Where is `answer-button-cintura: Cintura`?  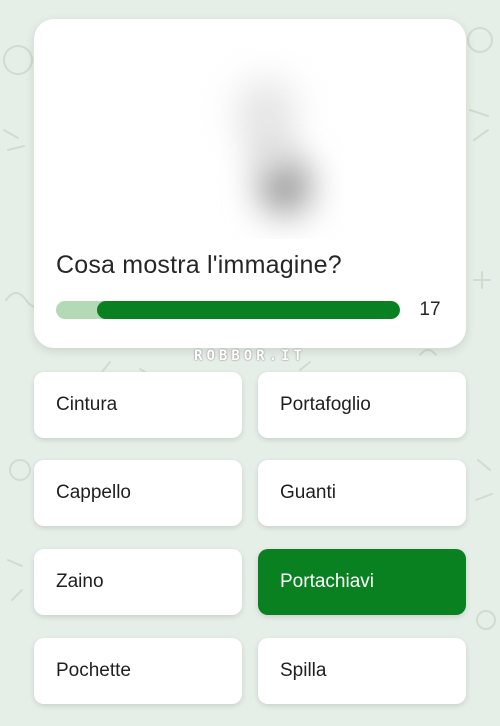
answer-button-cintura: Cintura is located at coordinates (138, 405).